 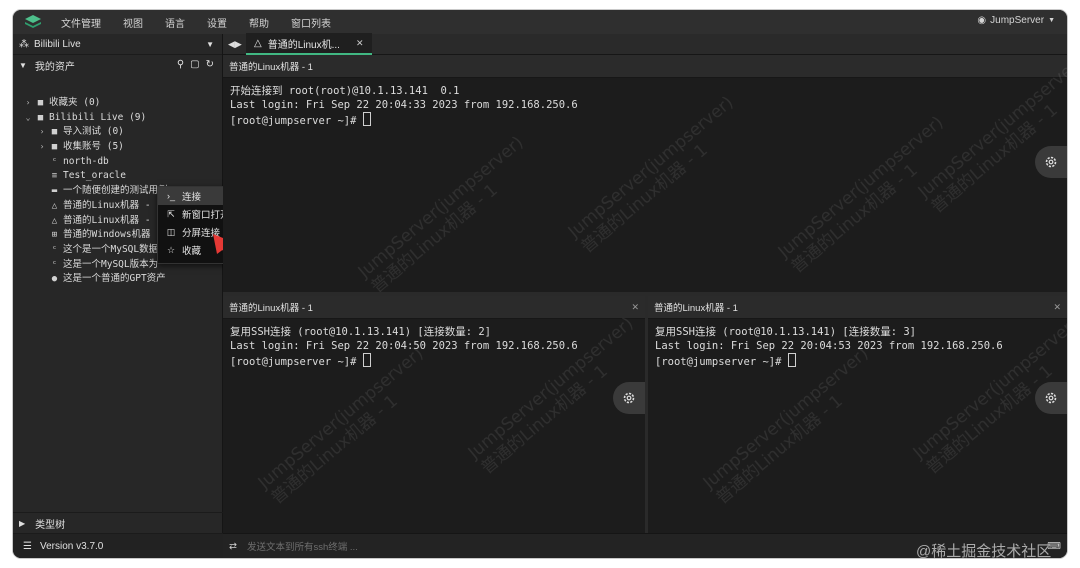 What do you see at coordinates (117, 44) in the screenshot?
I see `org-selector: ⁂ Bilibili Live ▼` at bounding box center [117, 44].